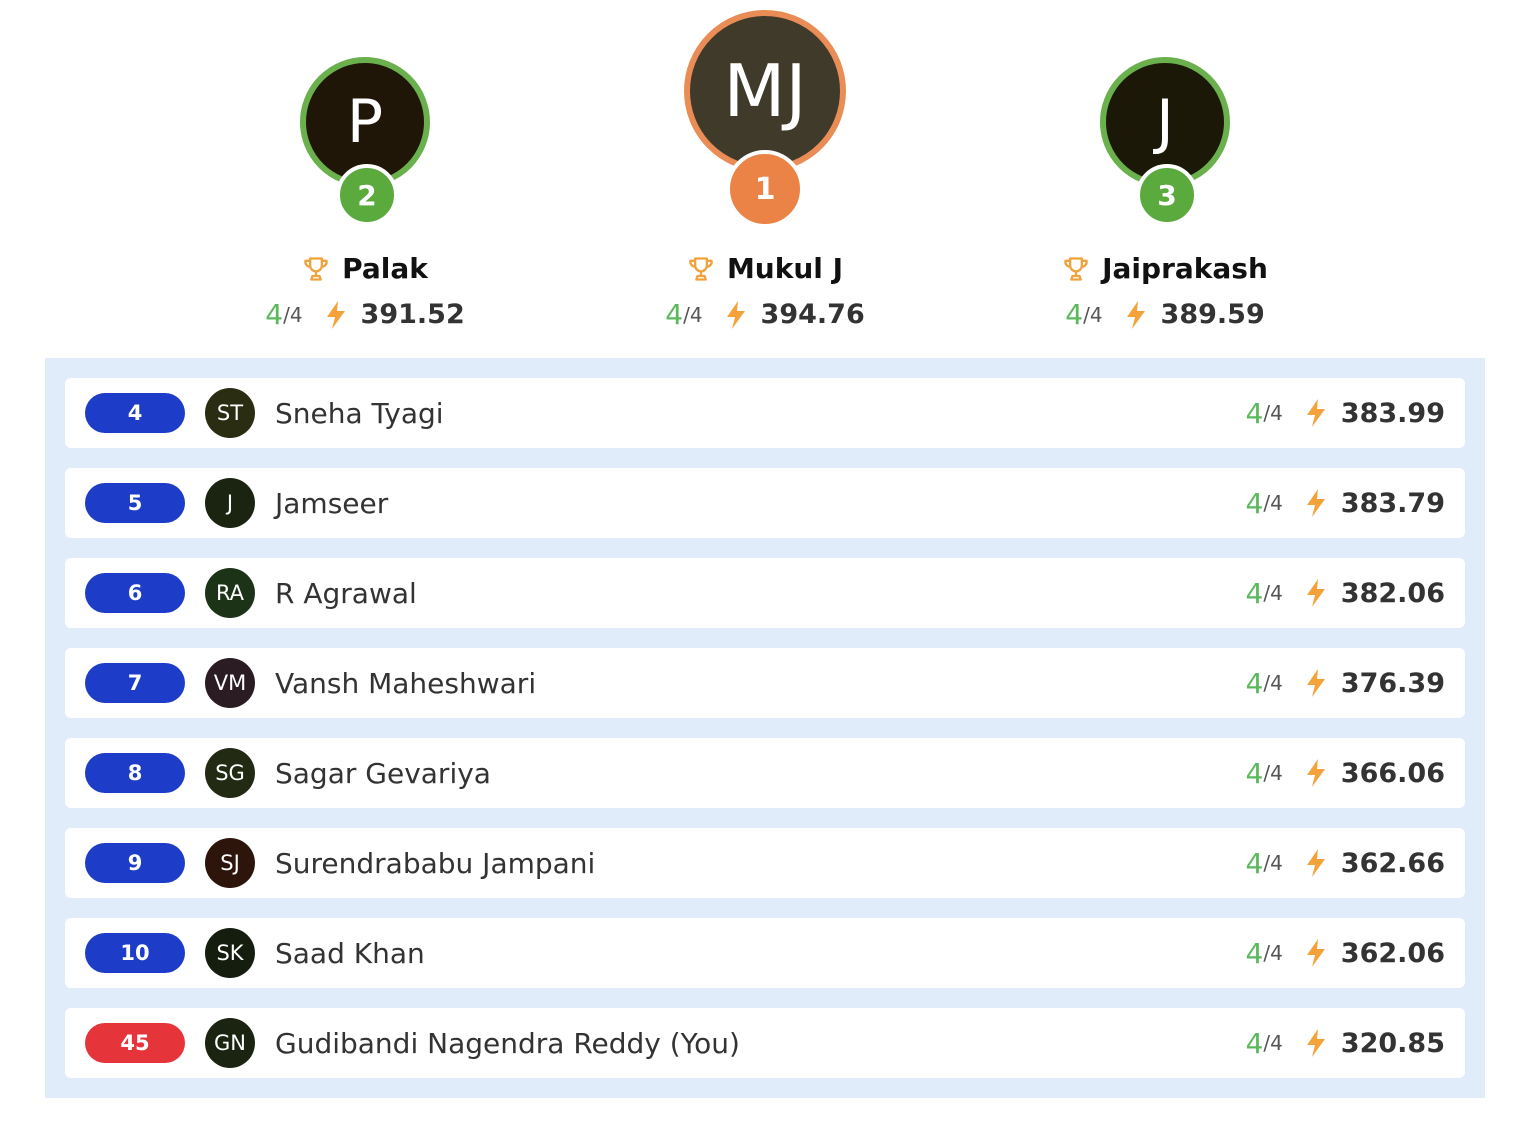  What do you see at coordinates (1392, 593) in the screenshot?
I see `score: 382.06` at bounding box center [1392, 593].